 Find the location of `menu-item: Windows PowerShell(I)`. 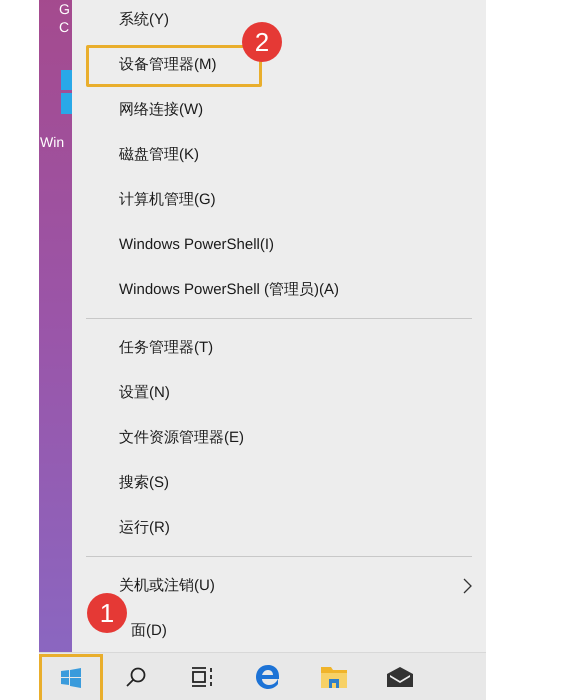

menu-item: Windows PowerShell(I) is located at coordinates (196, 244).